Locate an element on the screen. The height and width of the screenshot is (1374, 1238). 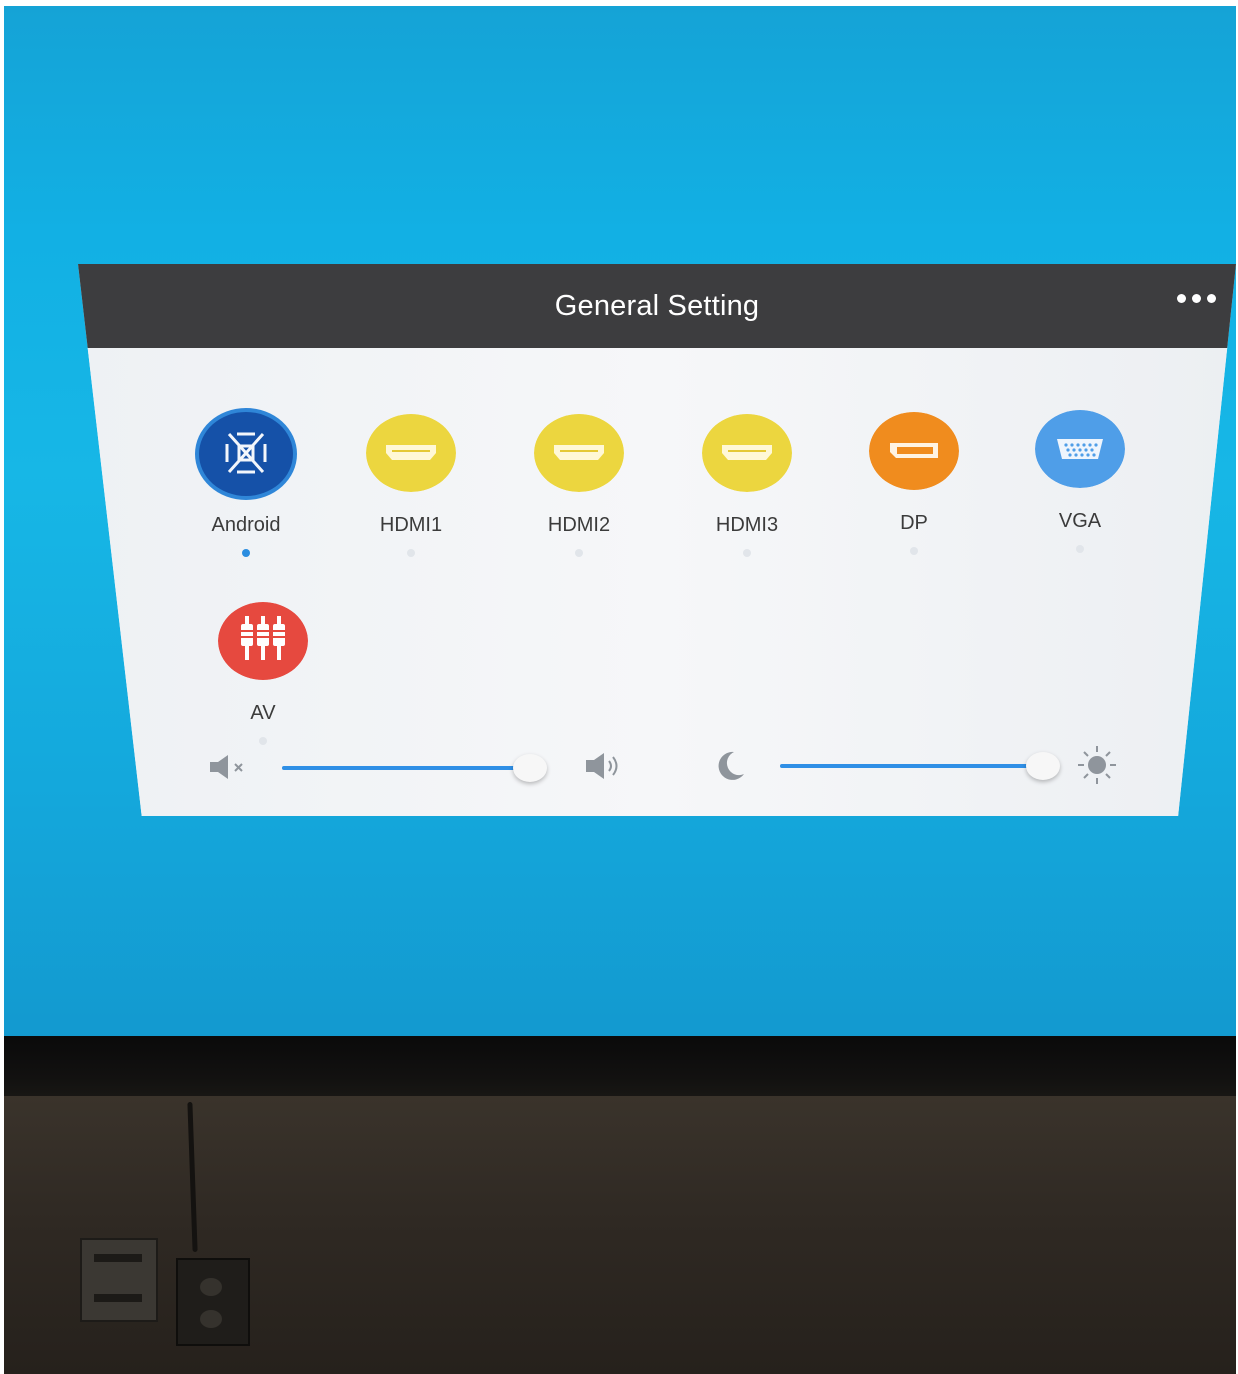
source-label: HDMI2 is located at coordinates (579, 525).